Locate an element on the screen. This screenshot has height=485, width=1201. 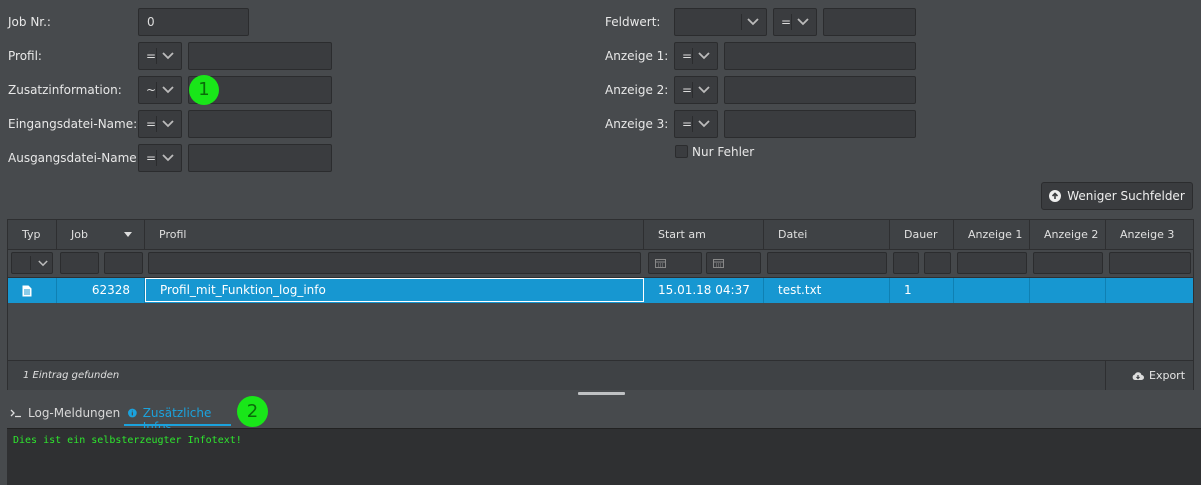
nur-fehler-label: Nur Fehler is located at coordinates (723, 152).